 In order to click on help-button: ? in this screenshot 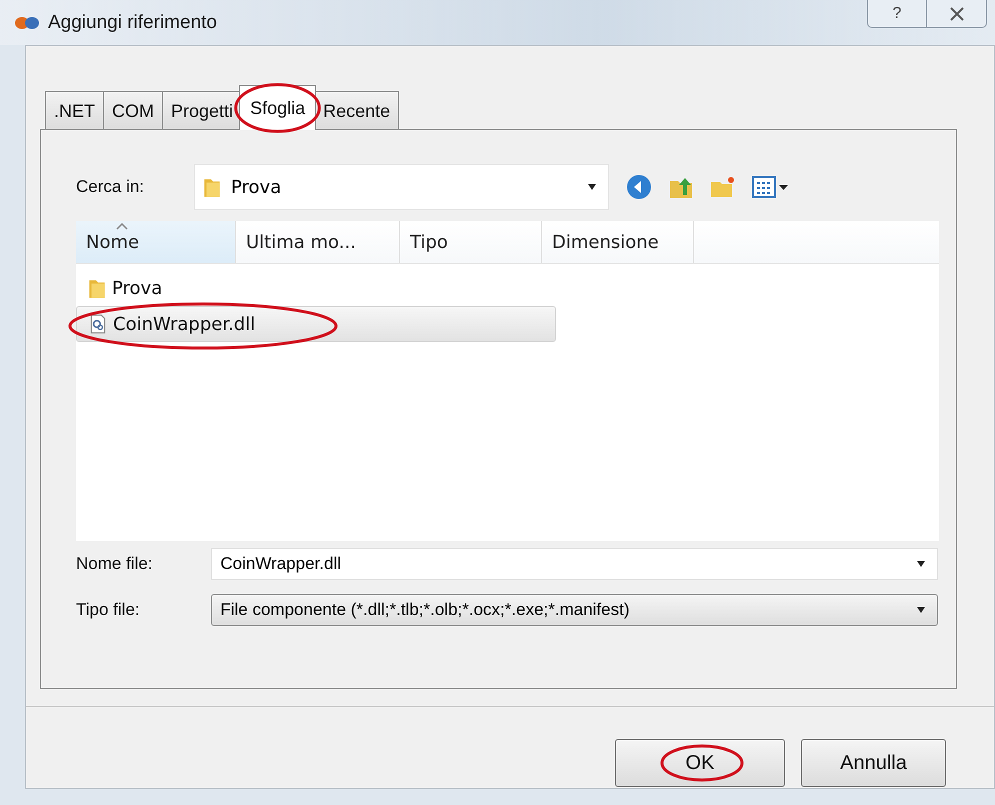, I will do `click(897, 14)`.